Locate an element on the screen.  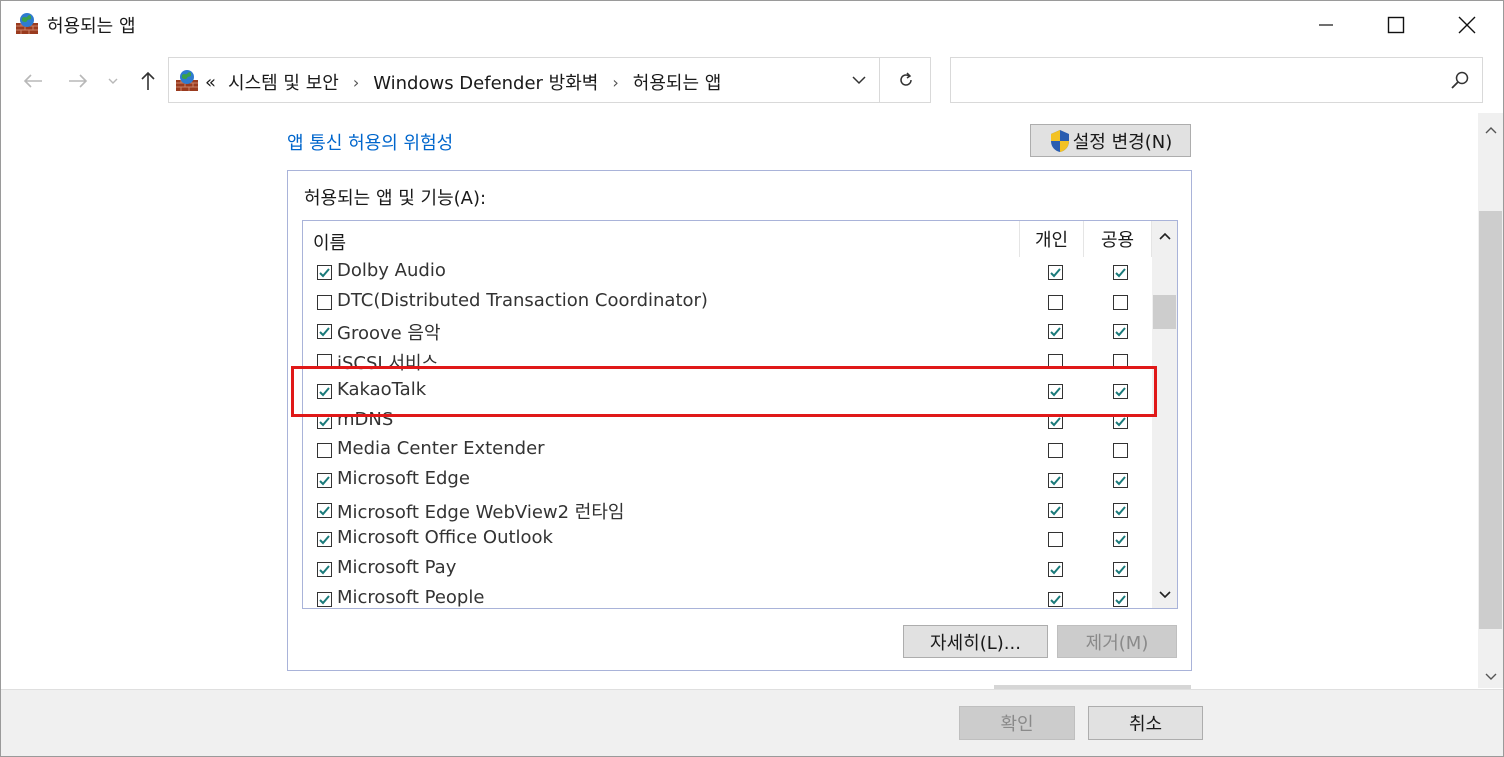
list-scroll-down is located at coordinates (1164, 595).